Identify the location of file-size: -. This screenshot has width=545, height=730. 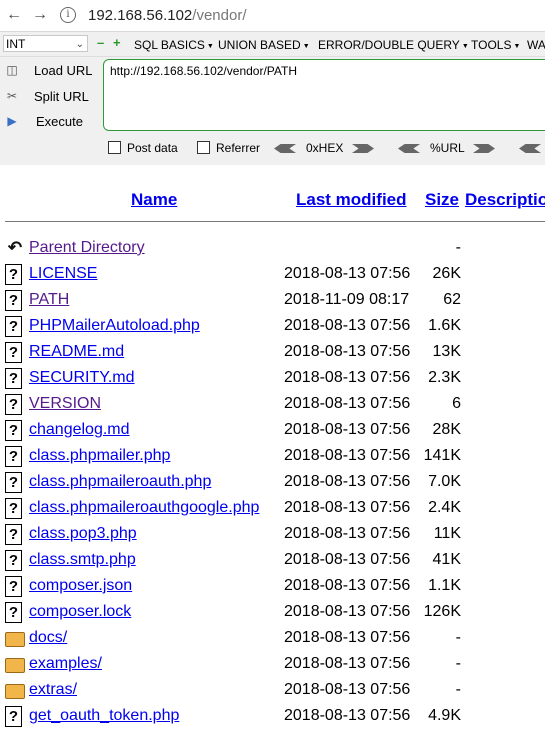
(458, 663).